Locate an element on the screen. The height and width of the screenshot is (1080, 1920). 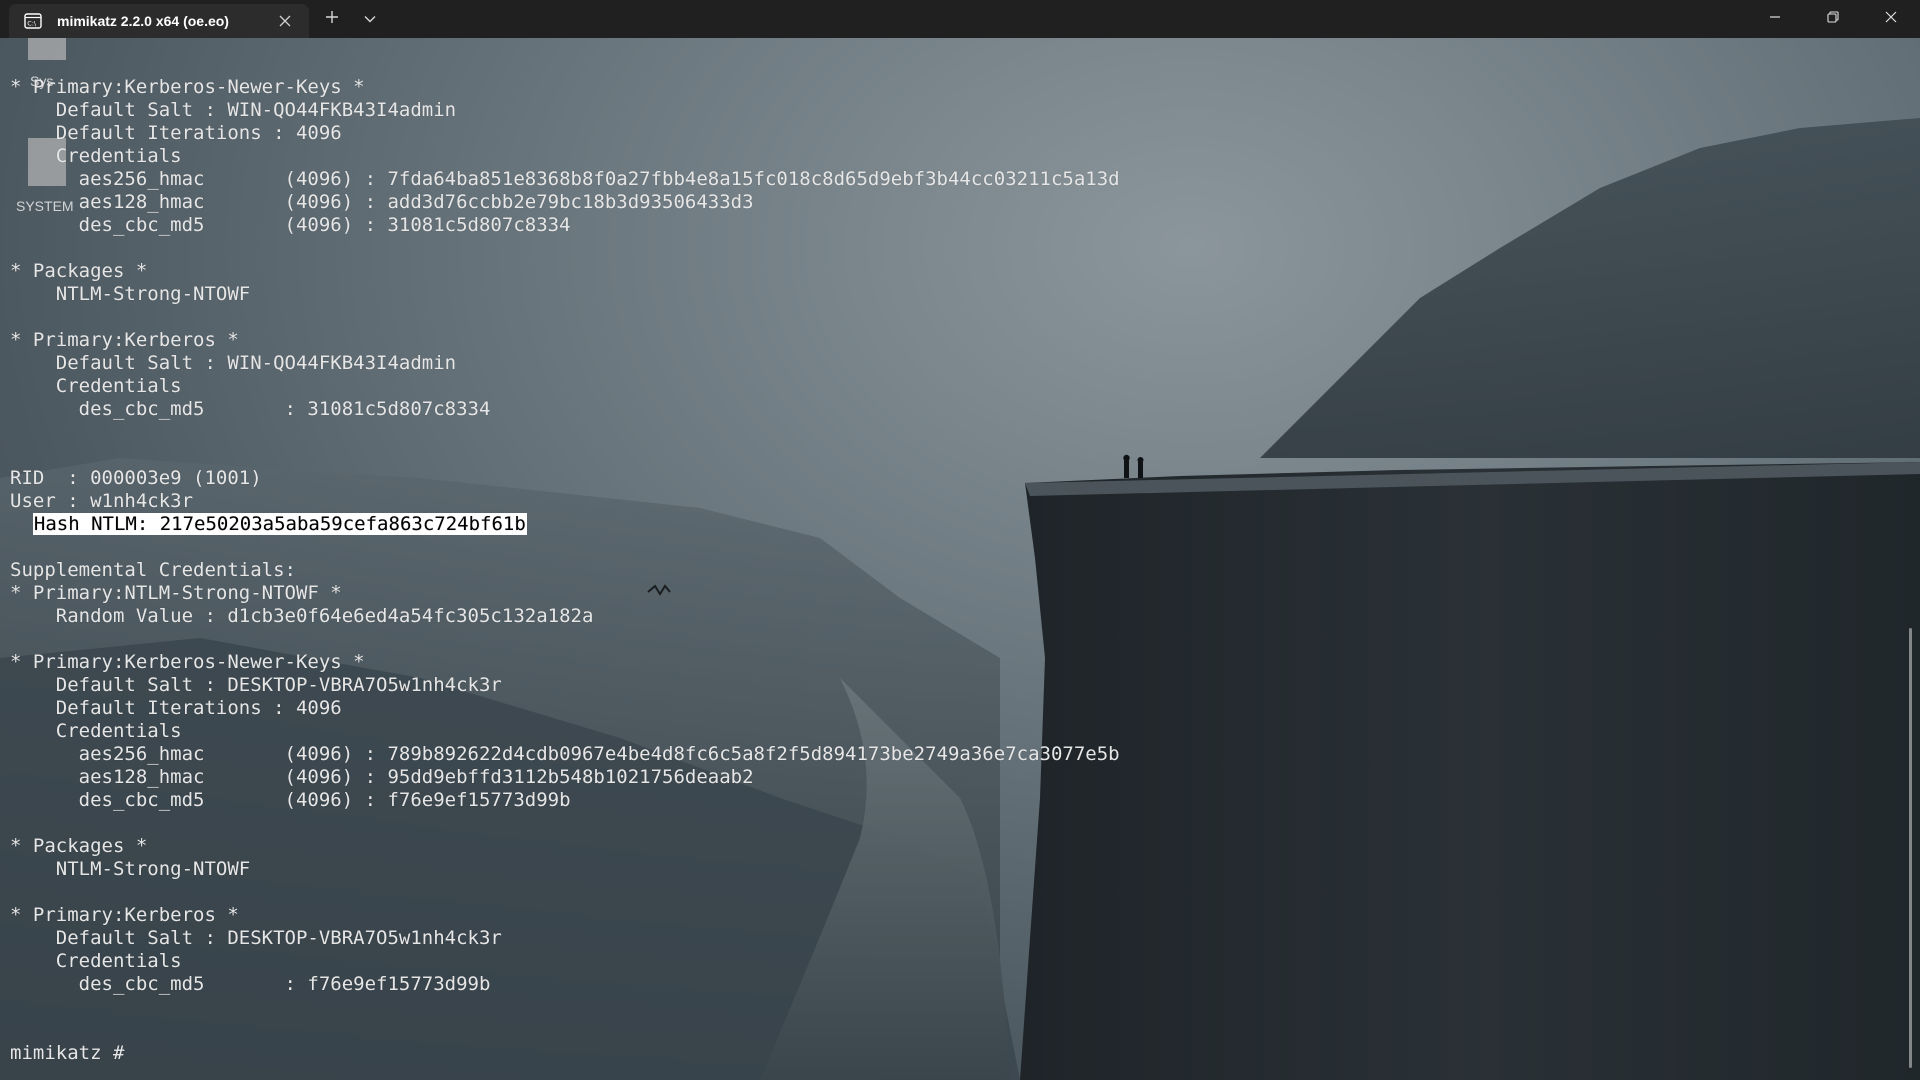
tab-mimikatz: C:\ mimikatz 2.2.0 x64 (oe.eo) is located at coordinates (159, 21).